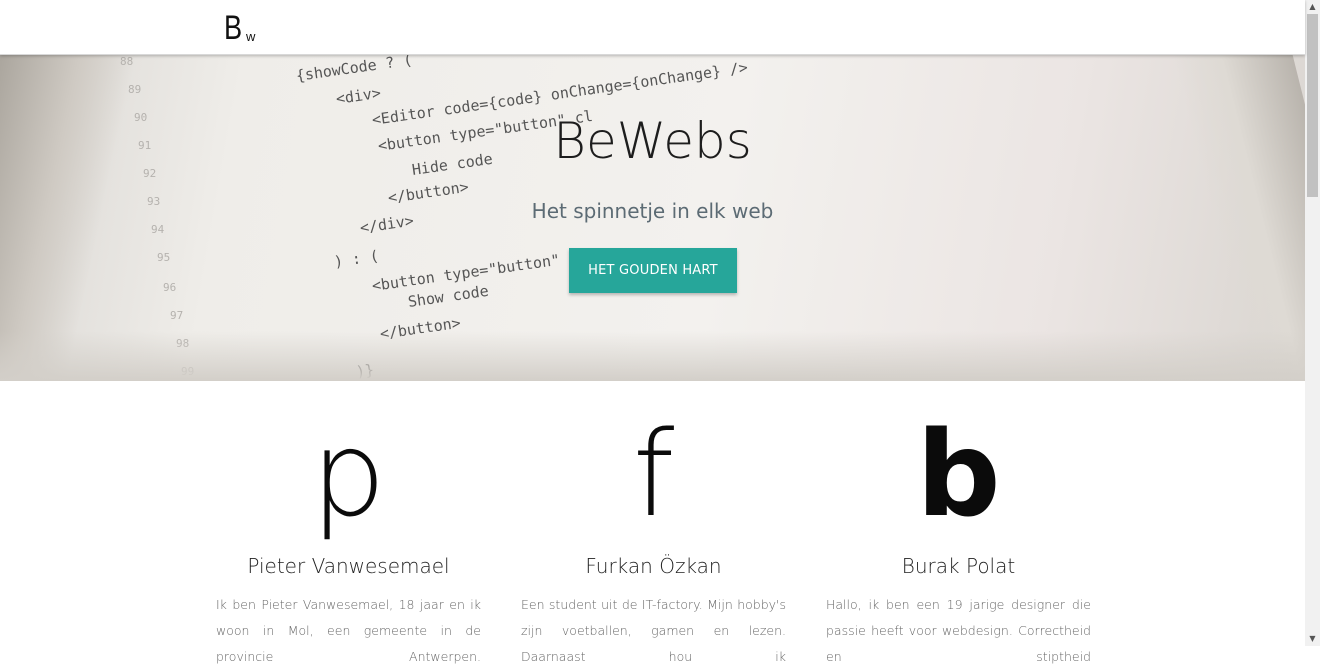 This screenshot has height=670, width=1320. What do you see at coordinates (652, 141) in the screenshot?
I see `hero-title: BeWebs` at bounding box center [652, 141].